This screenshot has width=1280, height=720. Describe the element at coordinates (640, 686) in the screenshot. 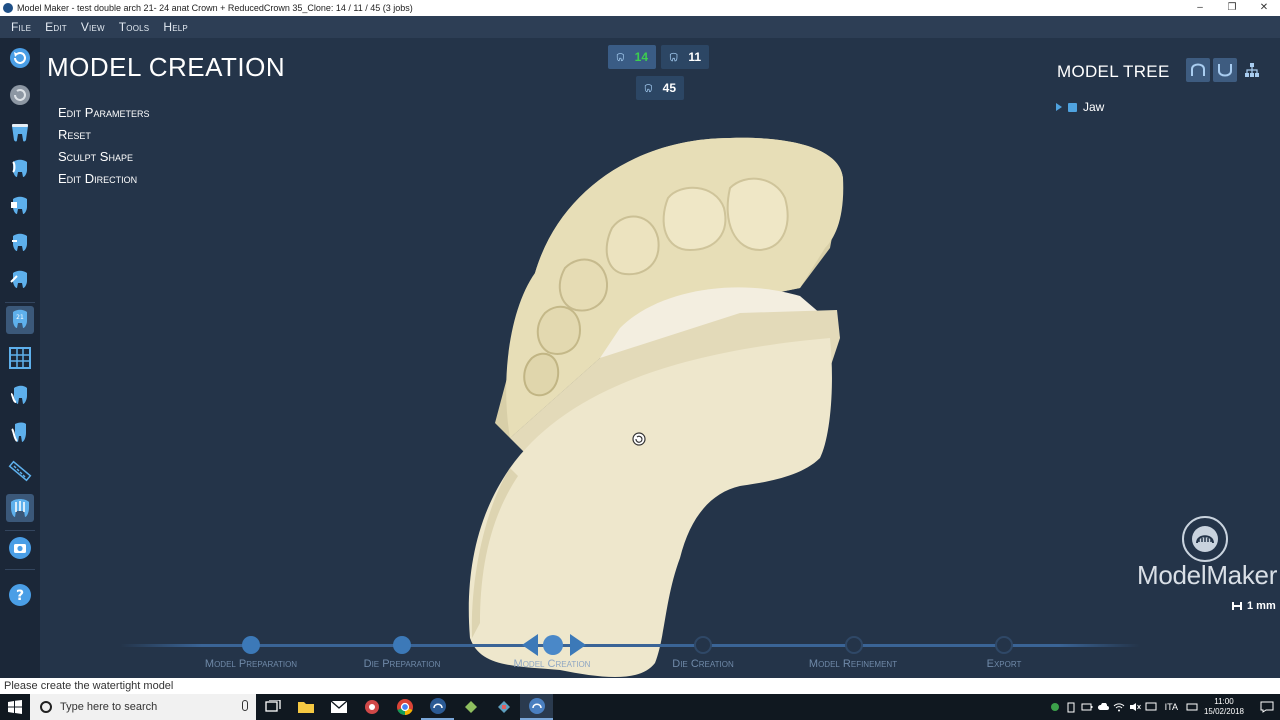

I see `status-bar: Please create the watertight model` at that location.